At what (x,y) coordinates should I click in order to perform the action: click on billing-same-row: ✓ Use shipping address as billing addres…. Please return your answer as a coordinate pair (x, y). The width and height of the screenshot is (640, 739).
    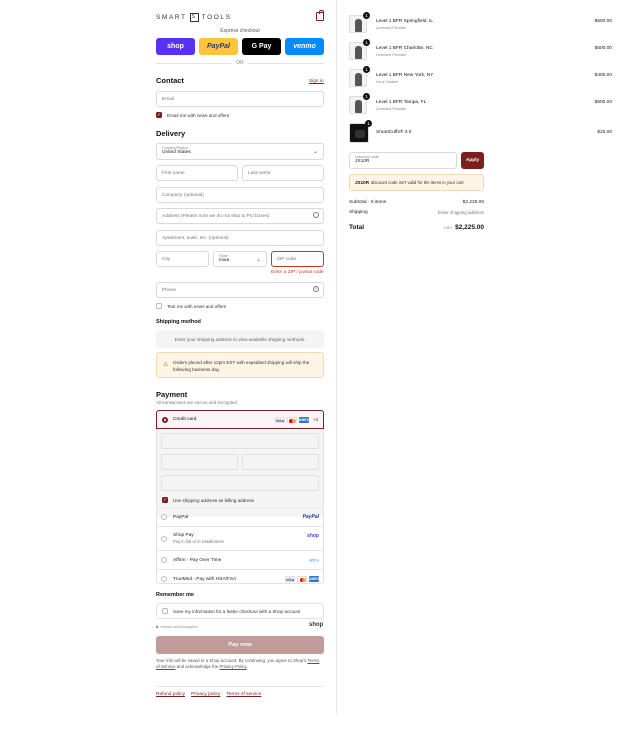
    Looking at the image, I should click on (208, 500).